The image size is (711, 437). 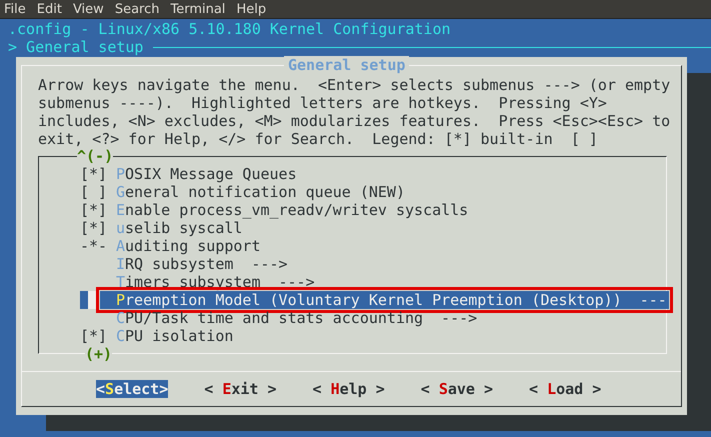 I want to click on menu-entry: CPU isolation, so click(x=175, y=336).